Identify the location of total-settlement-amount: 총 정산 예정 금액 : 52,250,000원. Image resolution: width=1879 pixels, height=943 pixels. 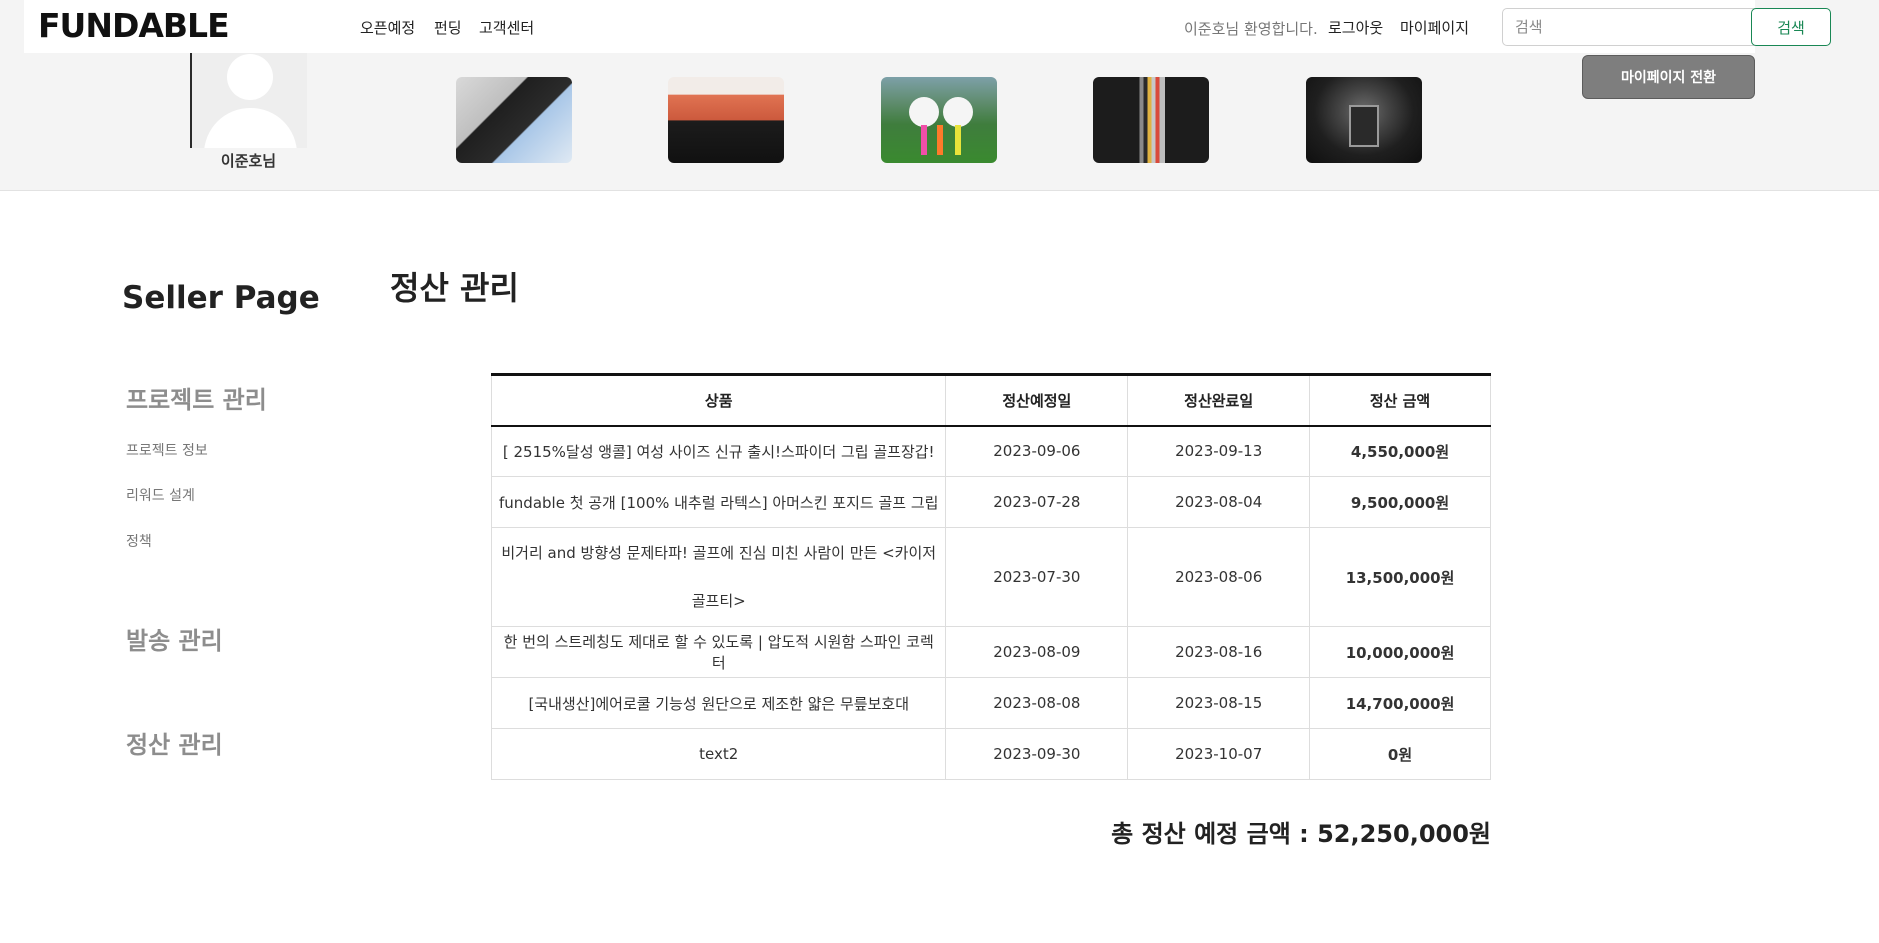
(1301, 834).